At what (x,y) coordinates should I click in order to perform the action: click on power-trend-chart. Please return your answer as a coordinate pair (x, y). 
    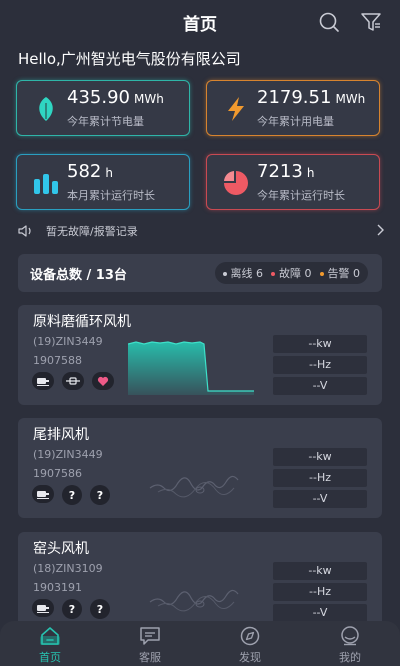
    Looking at the image, I should click on (191, 368).